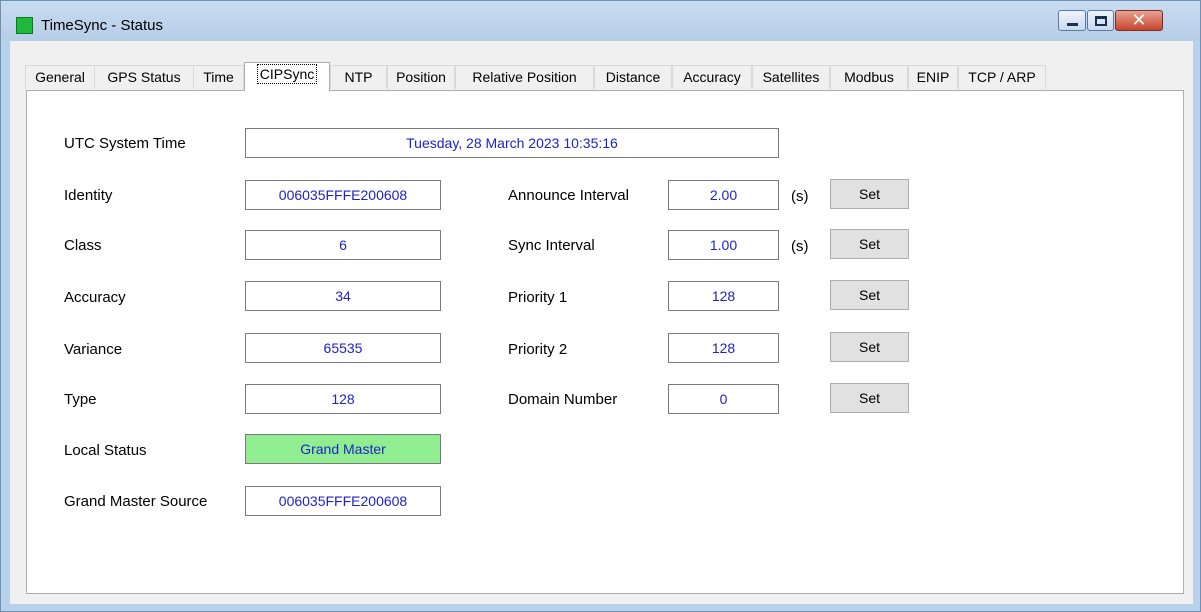 The image size is (1201, 612). What do you see at coordinates (512, 143) in the screenshot?
I see `utc-system-time-field: Tuesday, 28 March 2023 10:35:16` at bounding box center [512, 143].